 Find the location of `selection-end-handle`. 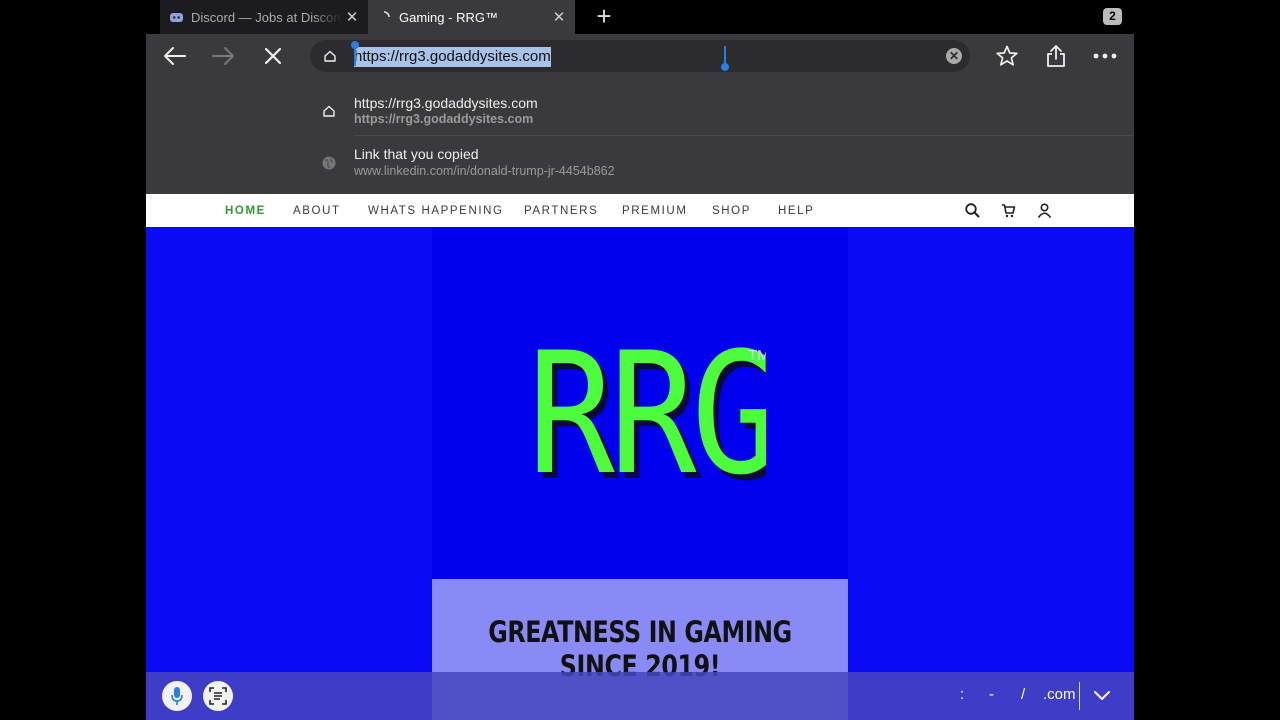

selection-end-handle is located at coordinates (725, 58).